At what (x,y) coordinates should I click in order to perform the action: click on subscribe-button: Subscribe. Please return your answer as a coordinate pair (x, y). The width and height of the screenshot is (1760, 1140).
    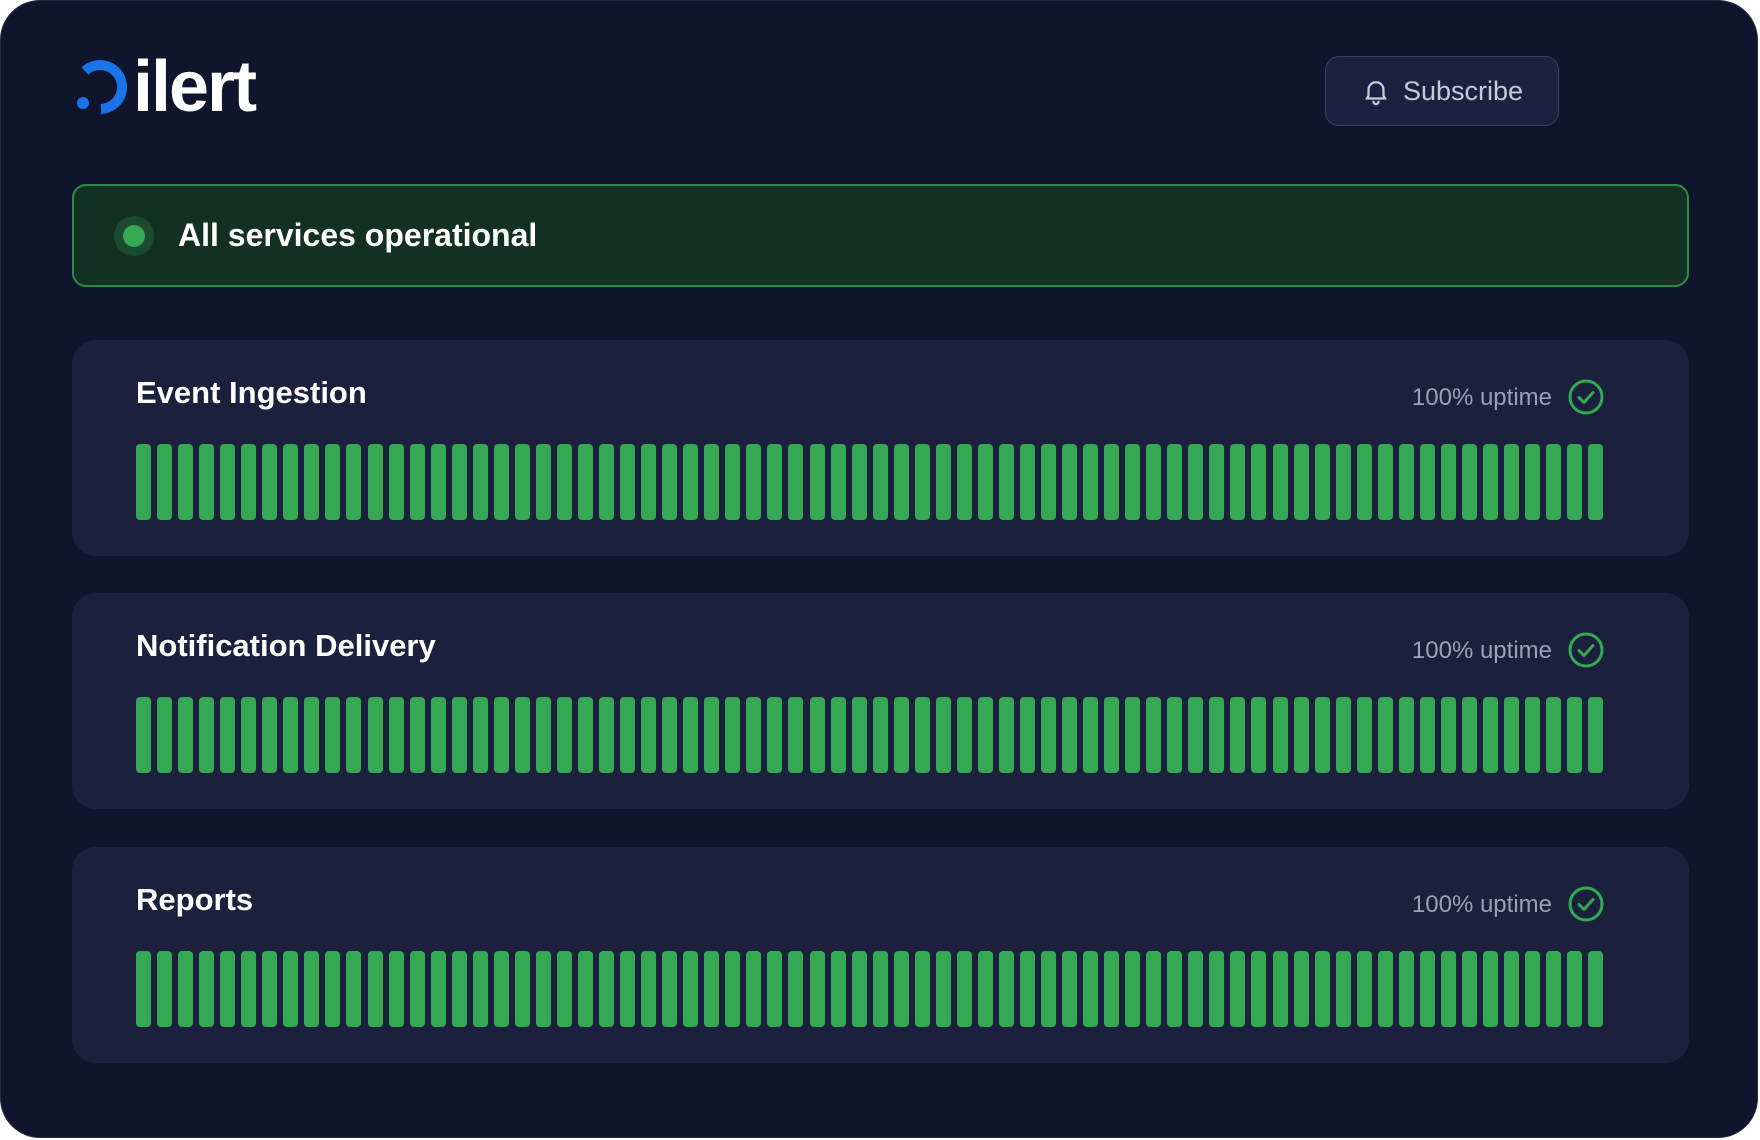
    Looking at the image, I should click on (1442, 91).